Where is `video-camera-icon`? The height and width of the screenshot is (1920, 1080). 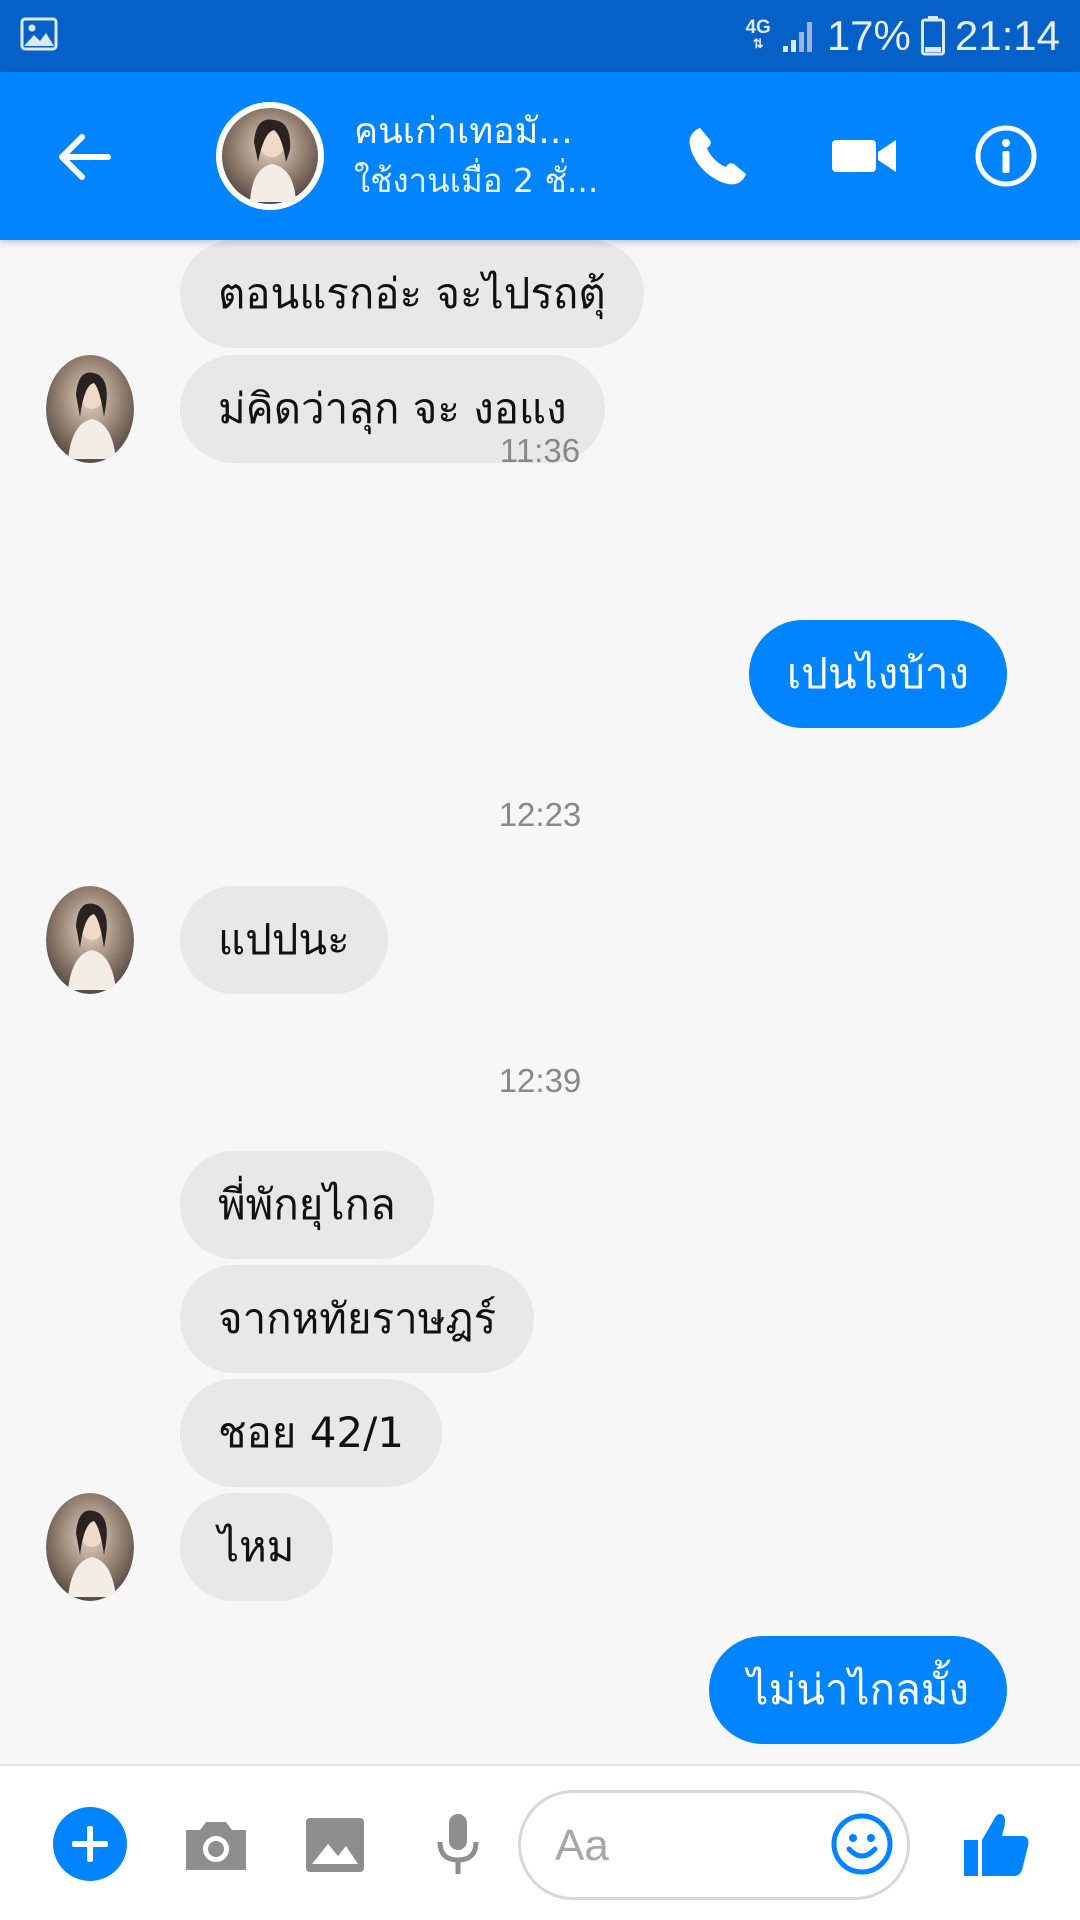 video-camera-icon is located at coordinates (864, 156).